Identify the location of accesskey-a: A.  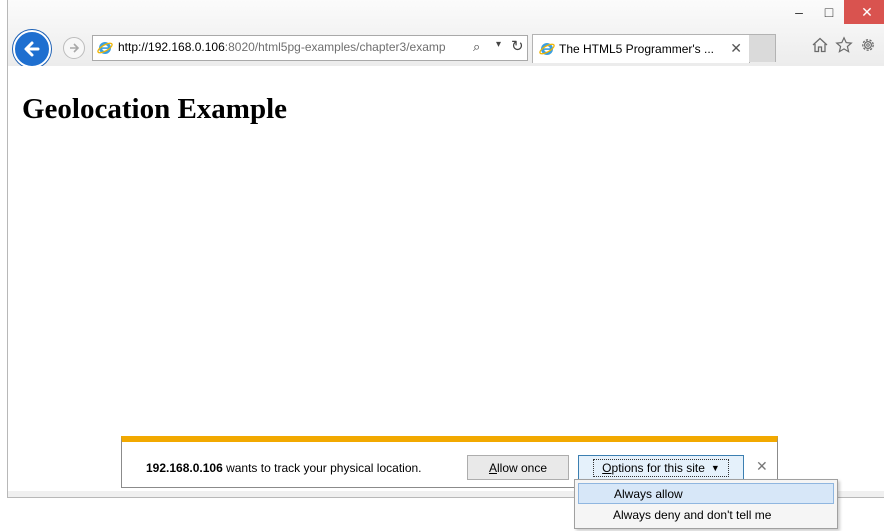
(492, 467).